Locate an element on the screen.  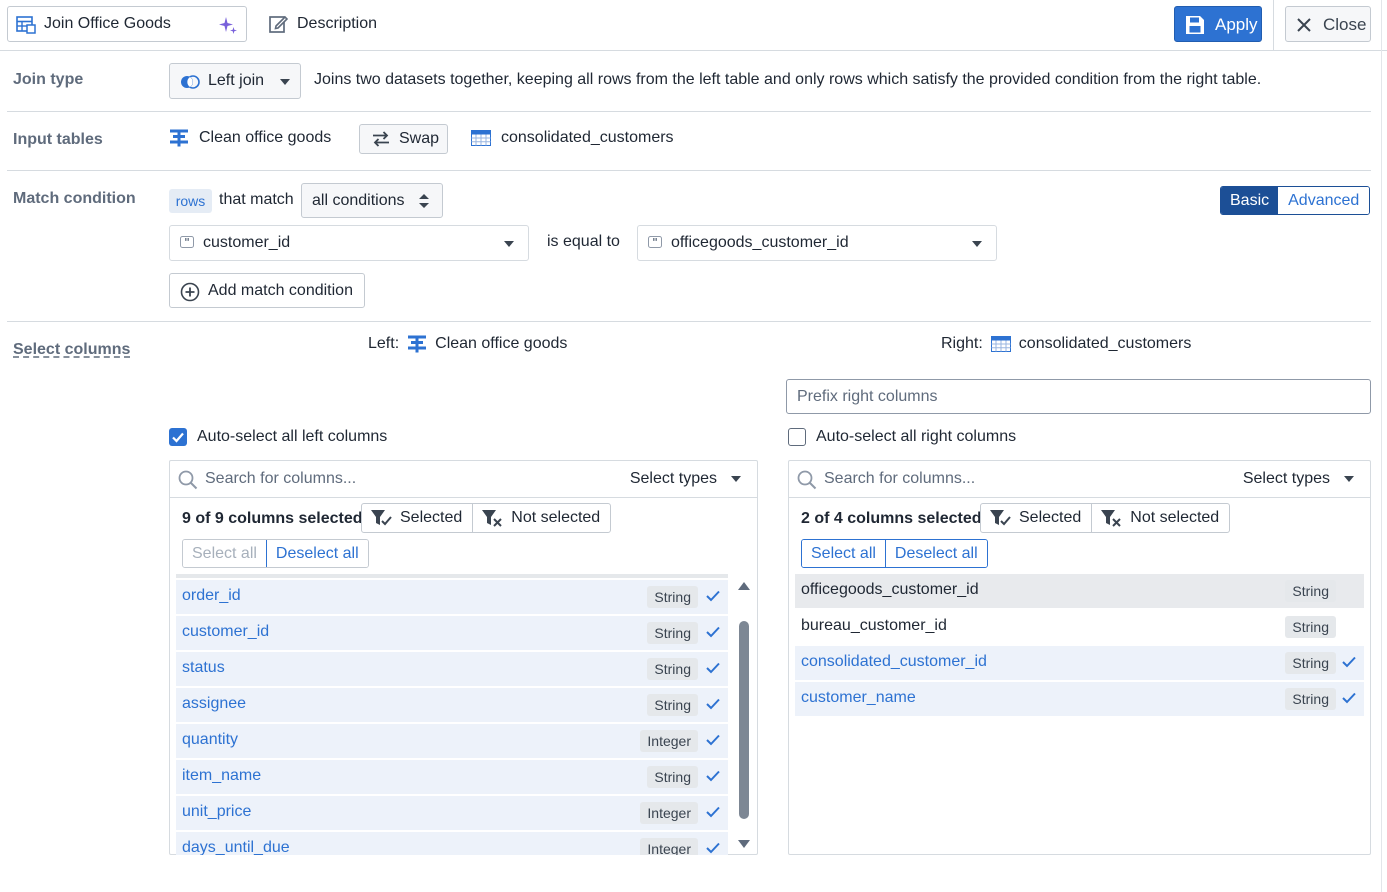
save-icon is located at coordinates (1195, 25).